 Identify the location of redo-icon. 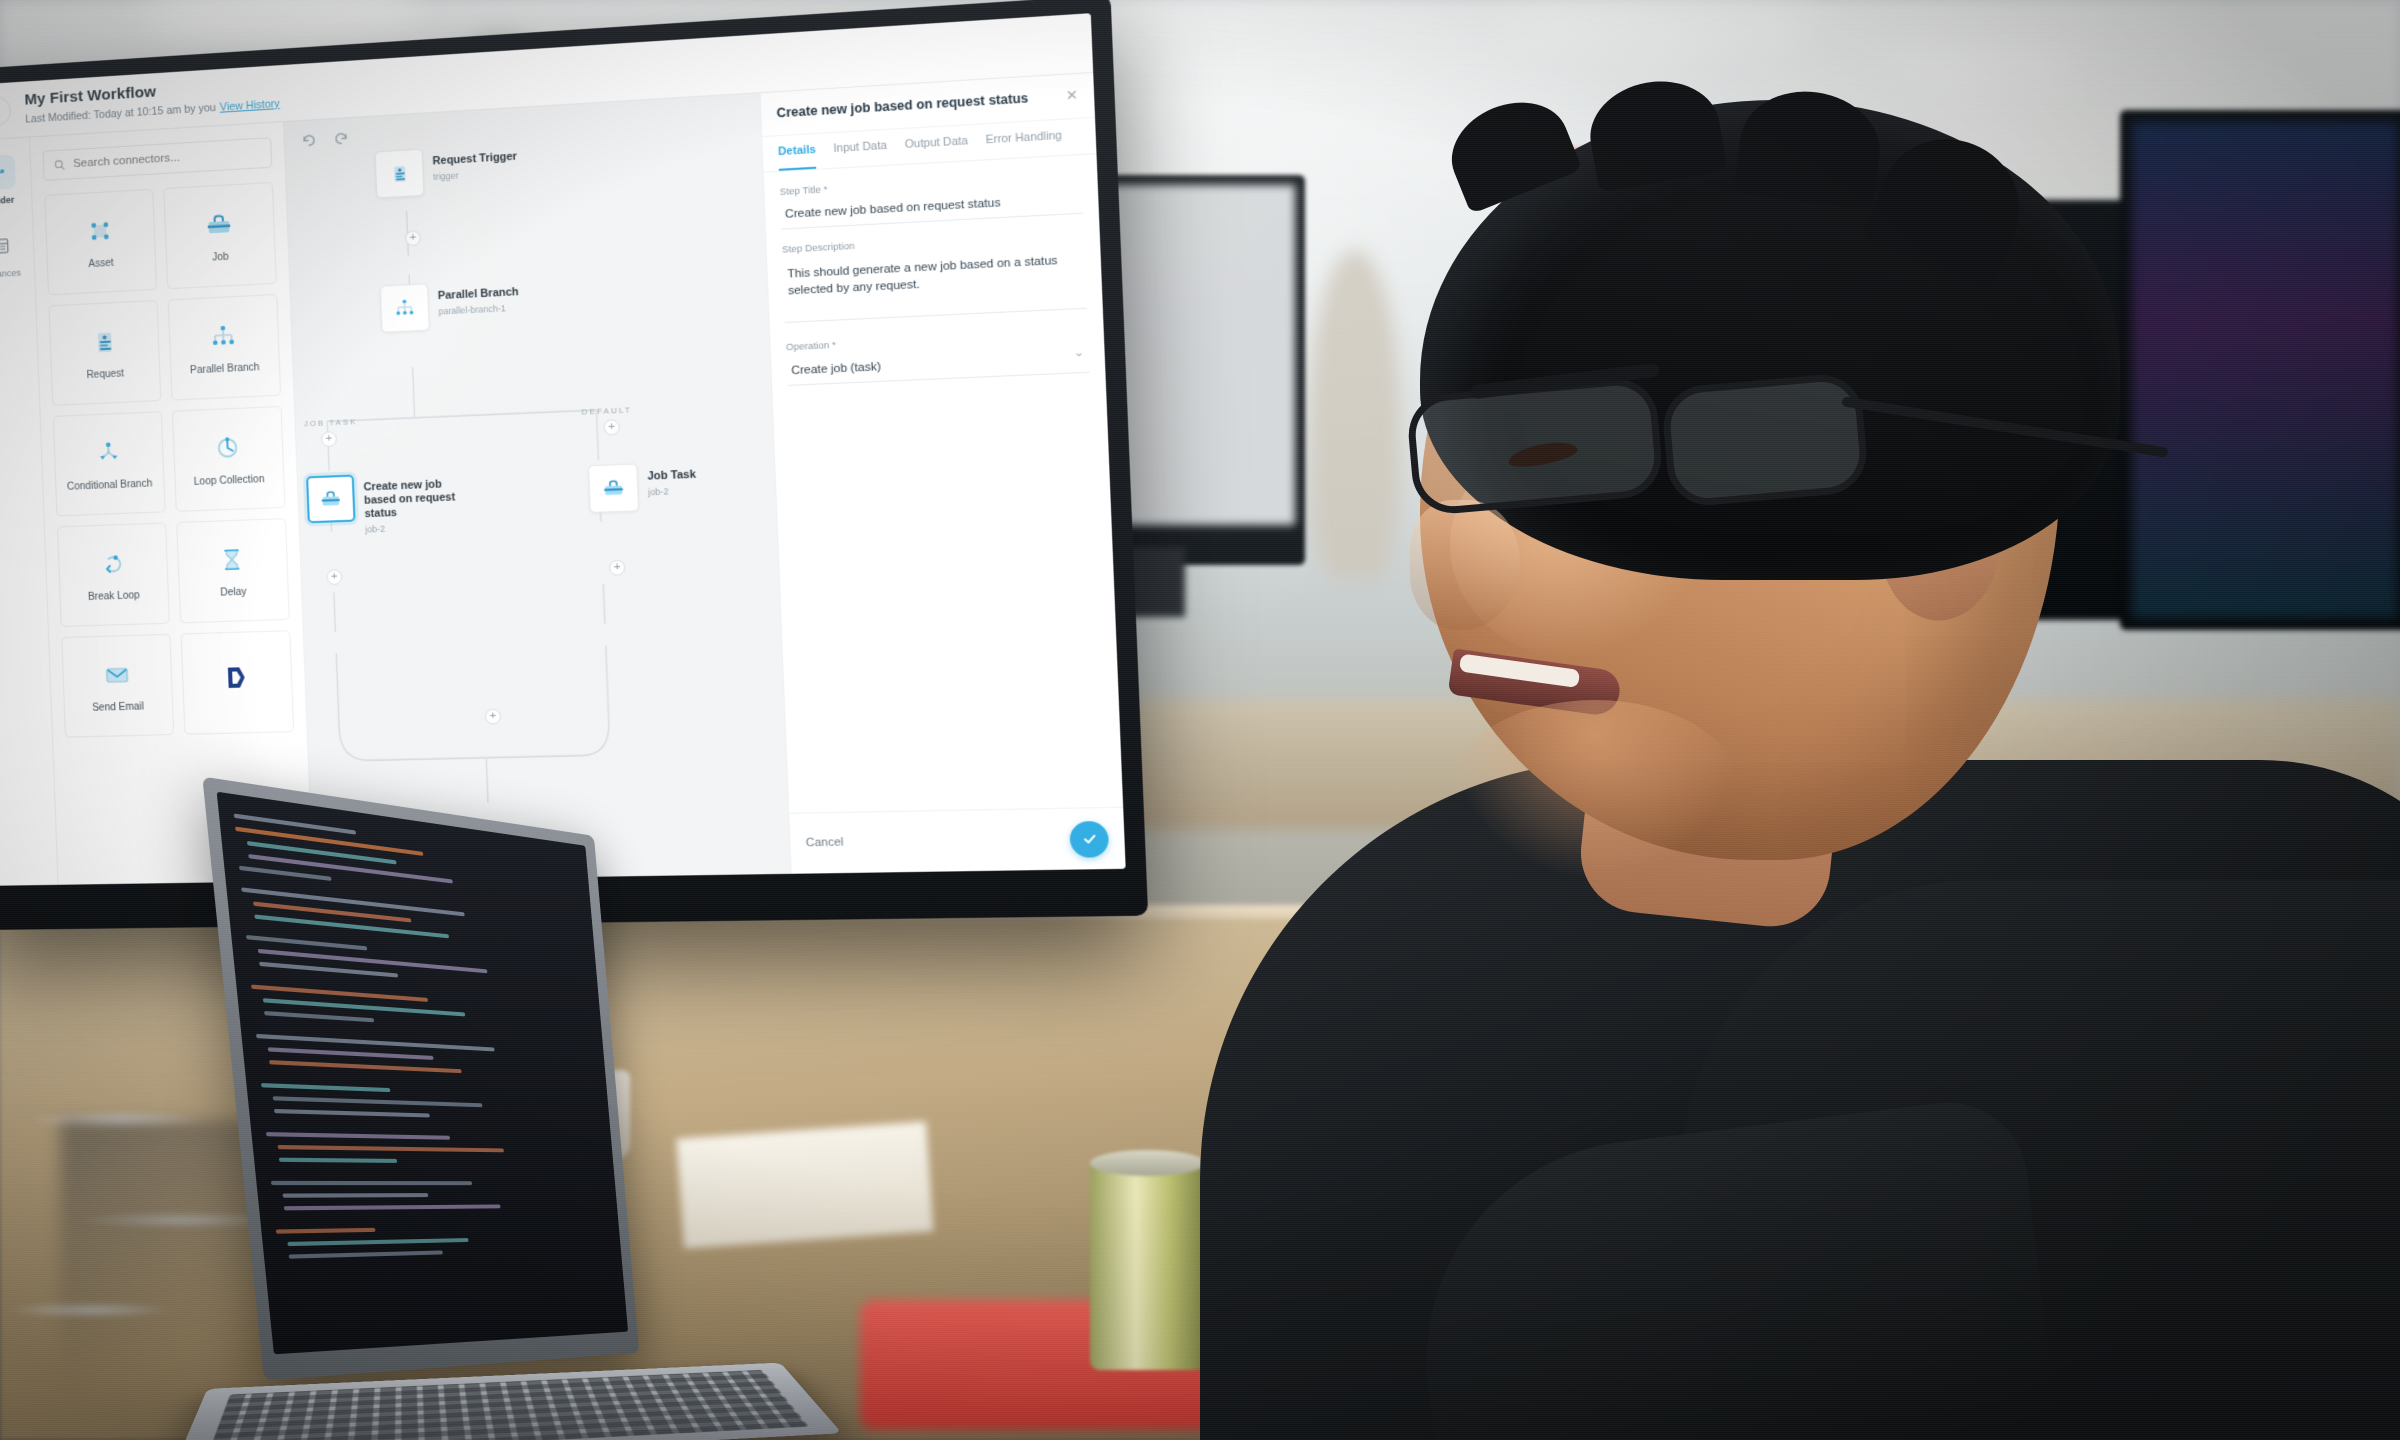
(341, 141).